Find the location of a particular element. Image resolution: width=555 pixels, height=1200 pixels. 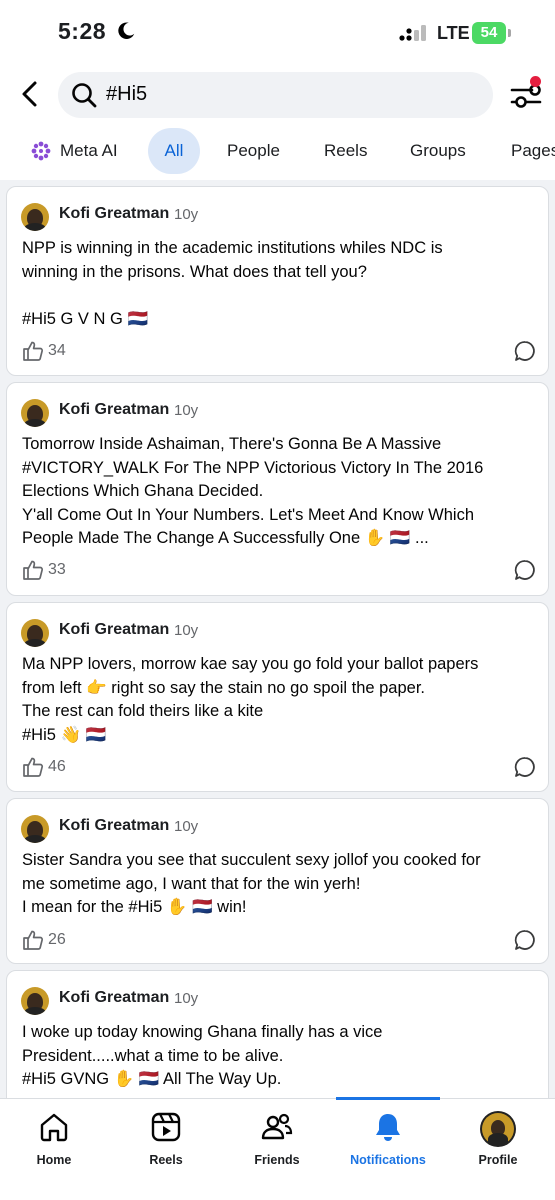

bottom-navigation: Home Reels Friends Notifications Profile is located at coordinates (277, 1148).